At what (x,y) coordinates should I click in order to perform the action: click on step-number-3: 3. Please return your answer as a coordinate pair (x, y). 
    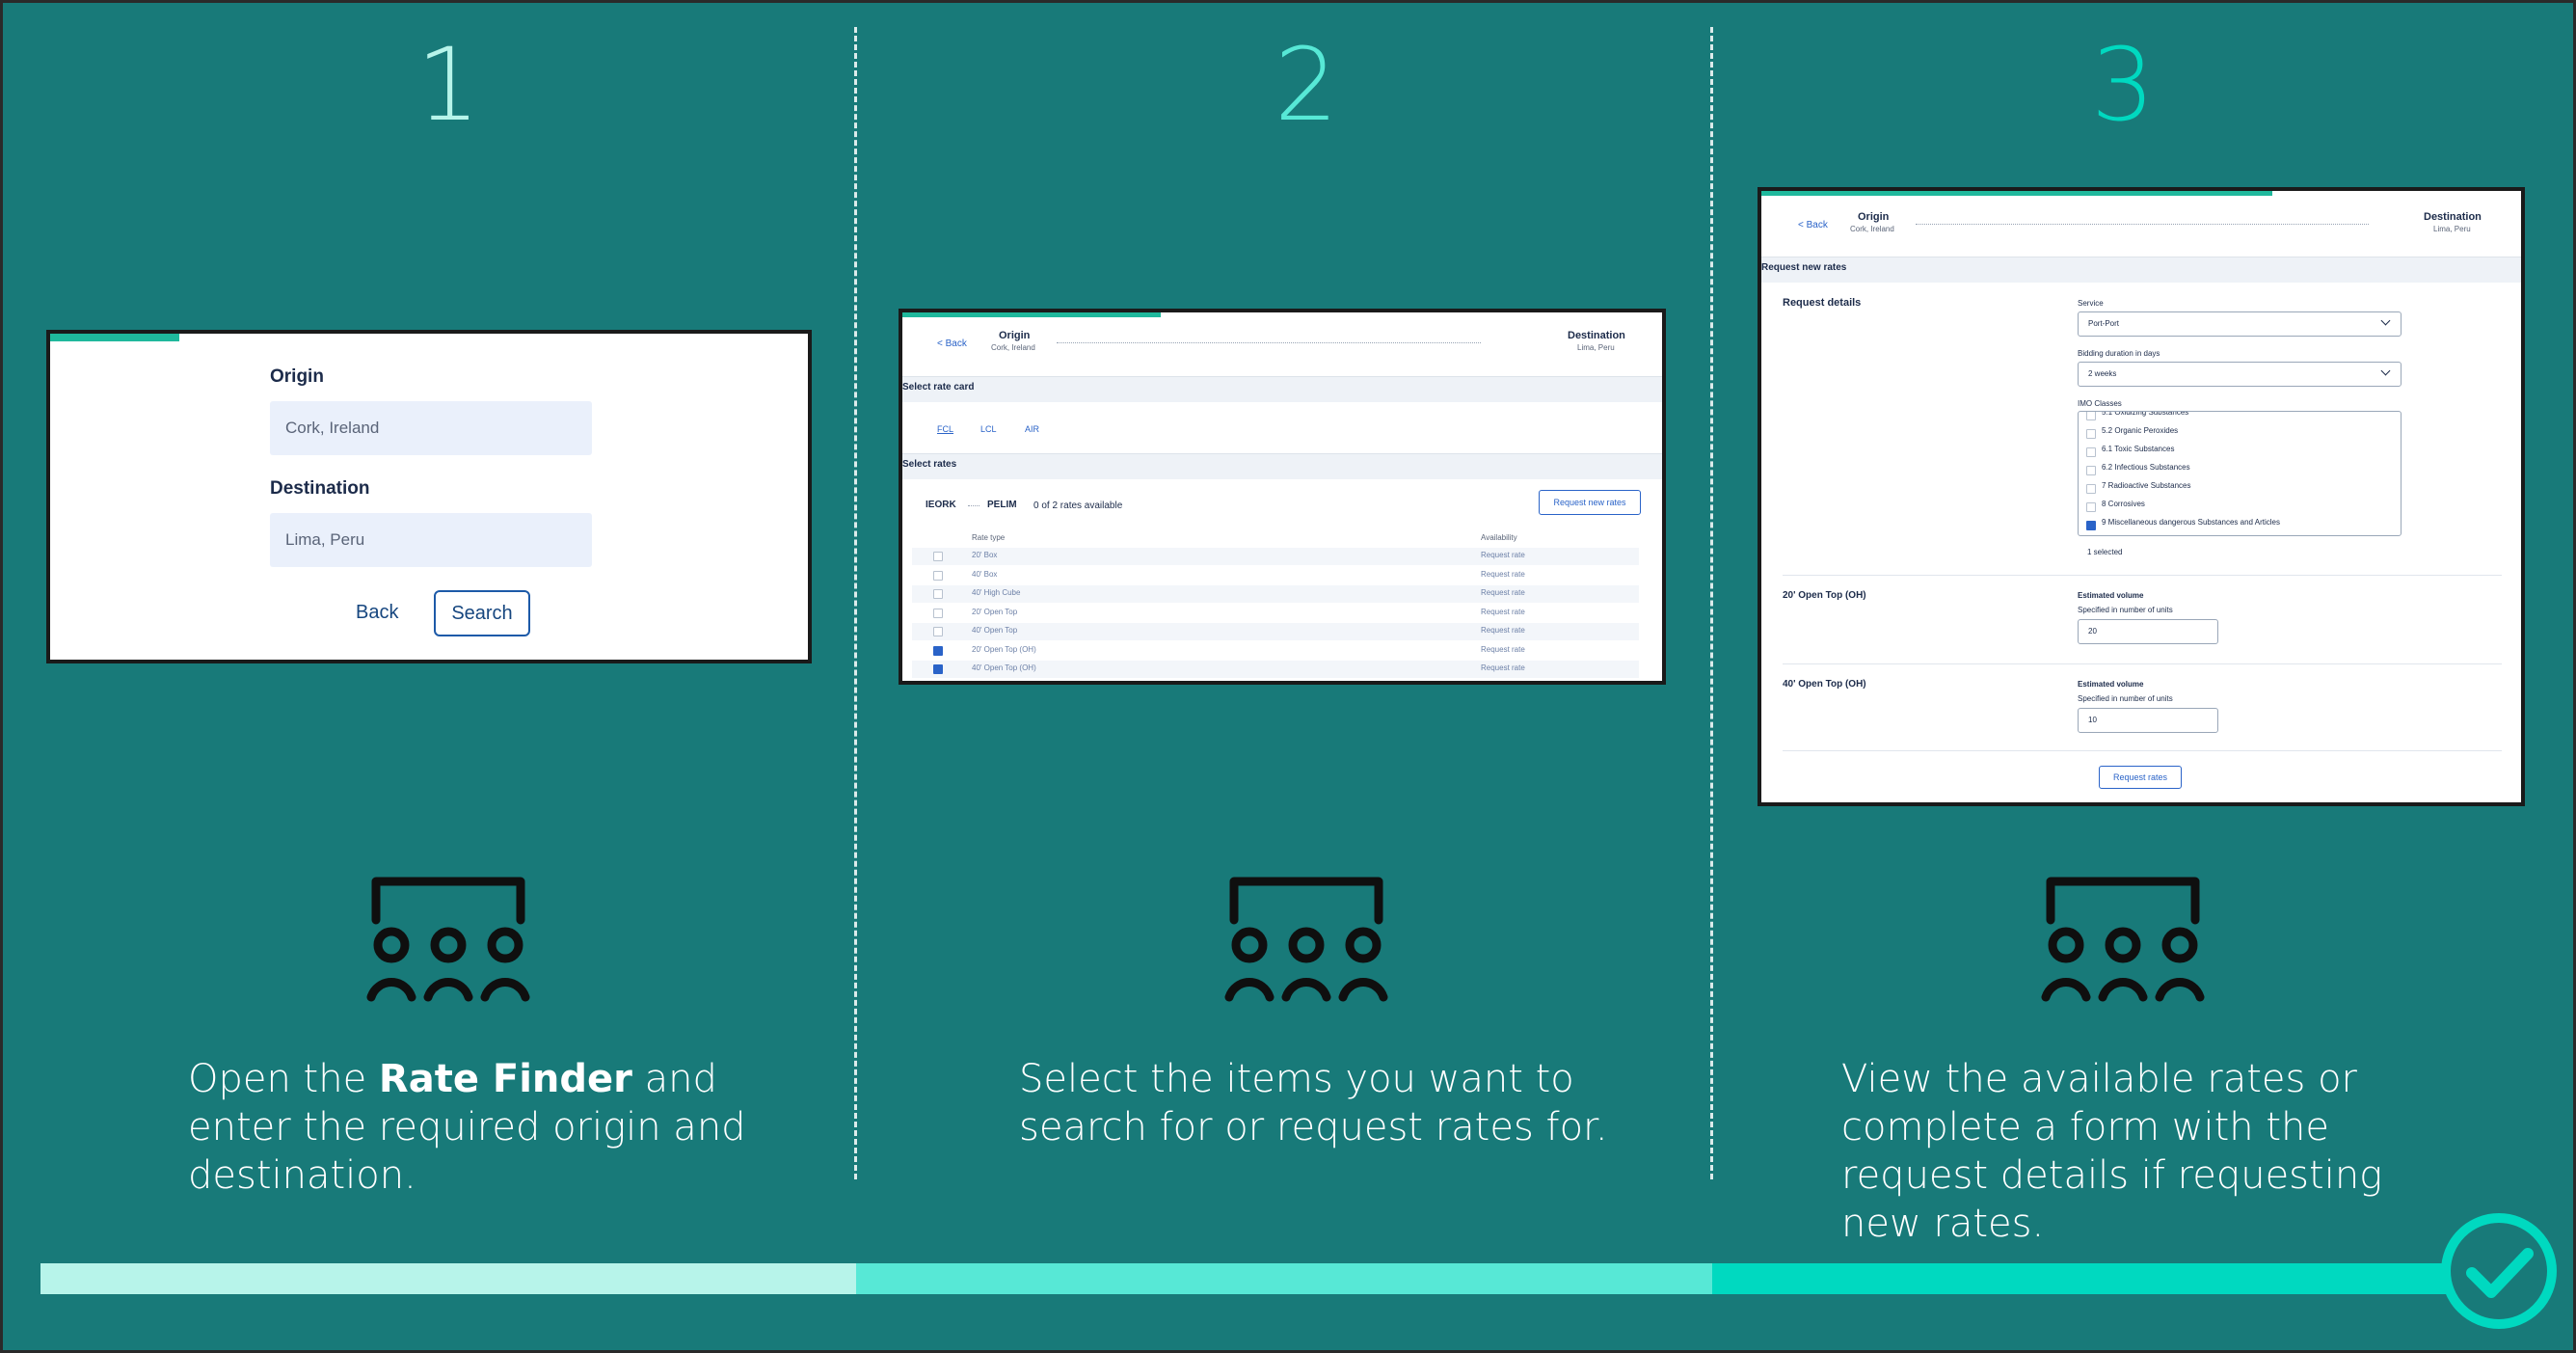
    Looking at the image, I should click on (2123, 85).